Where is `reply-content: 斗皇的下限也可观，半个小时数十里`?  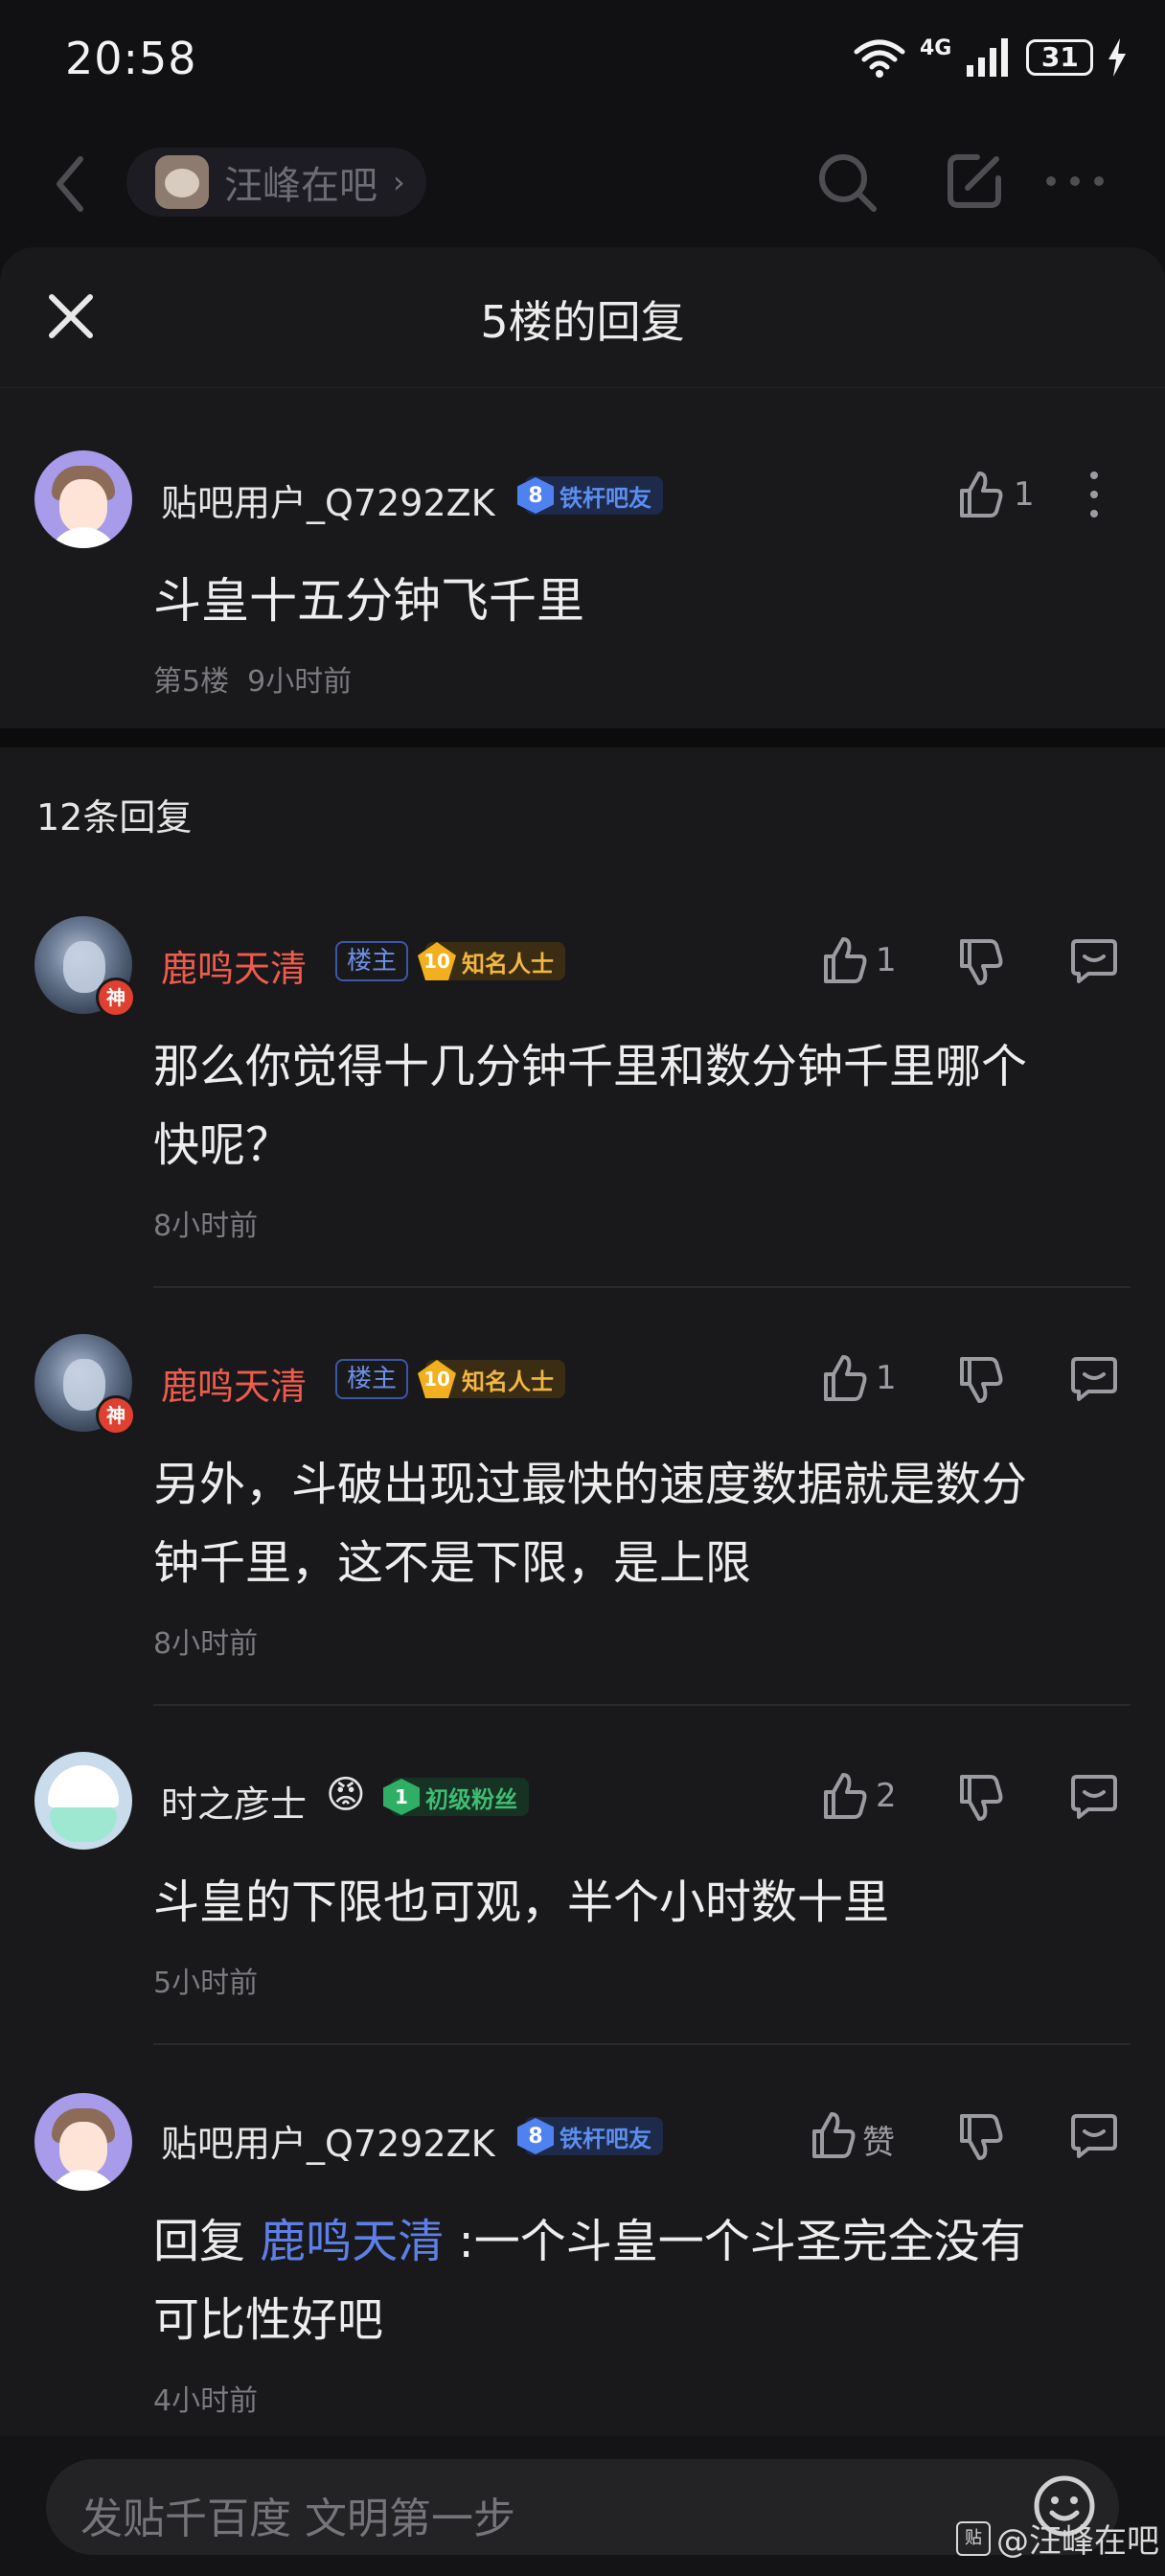 reply-content: 斗皇的下限也可观，半个小时数十里 is located at coordinates (521, 1902).